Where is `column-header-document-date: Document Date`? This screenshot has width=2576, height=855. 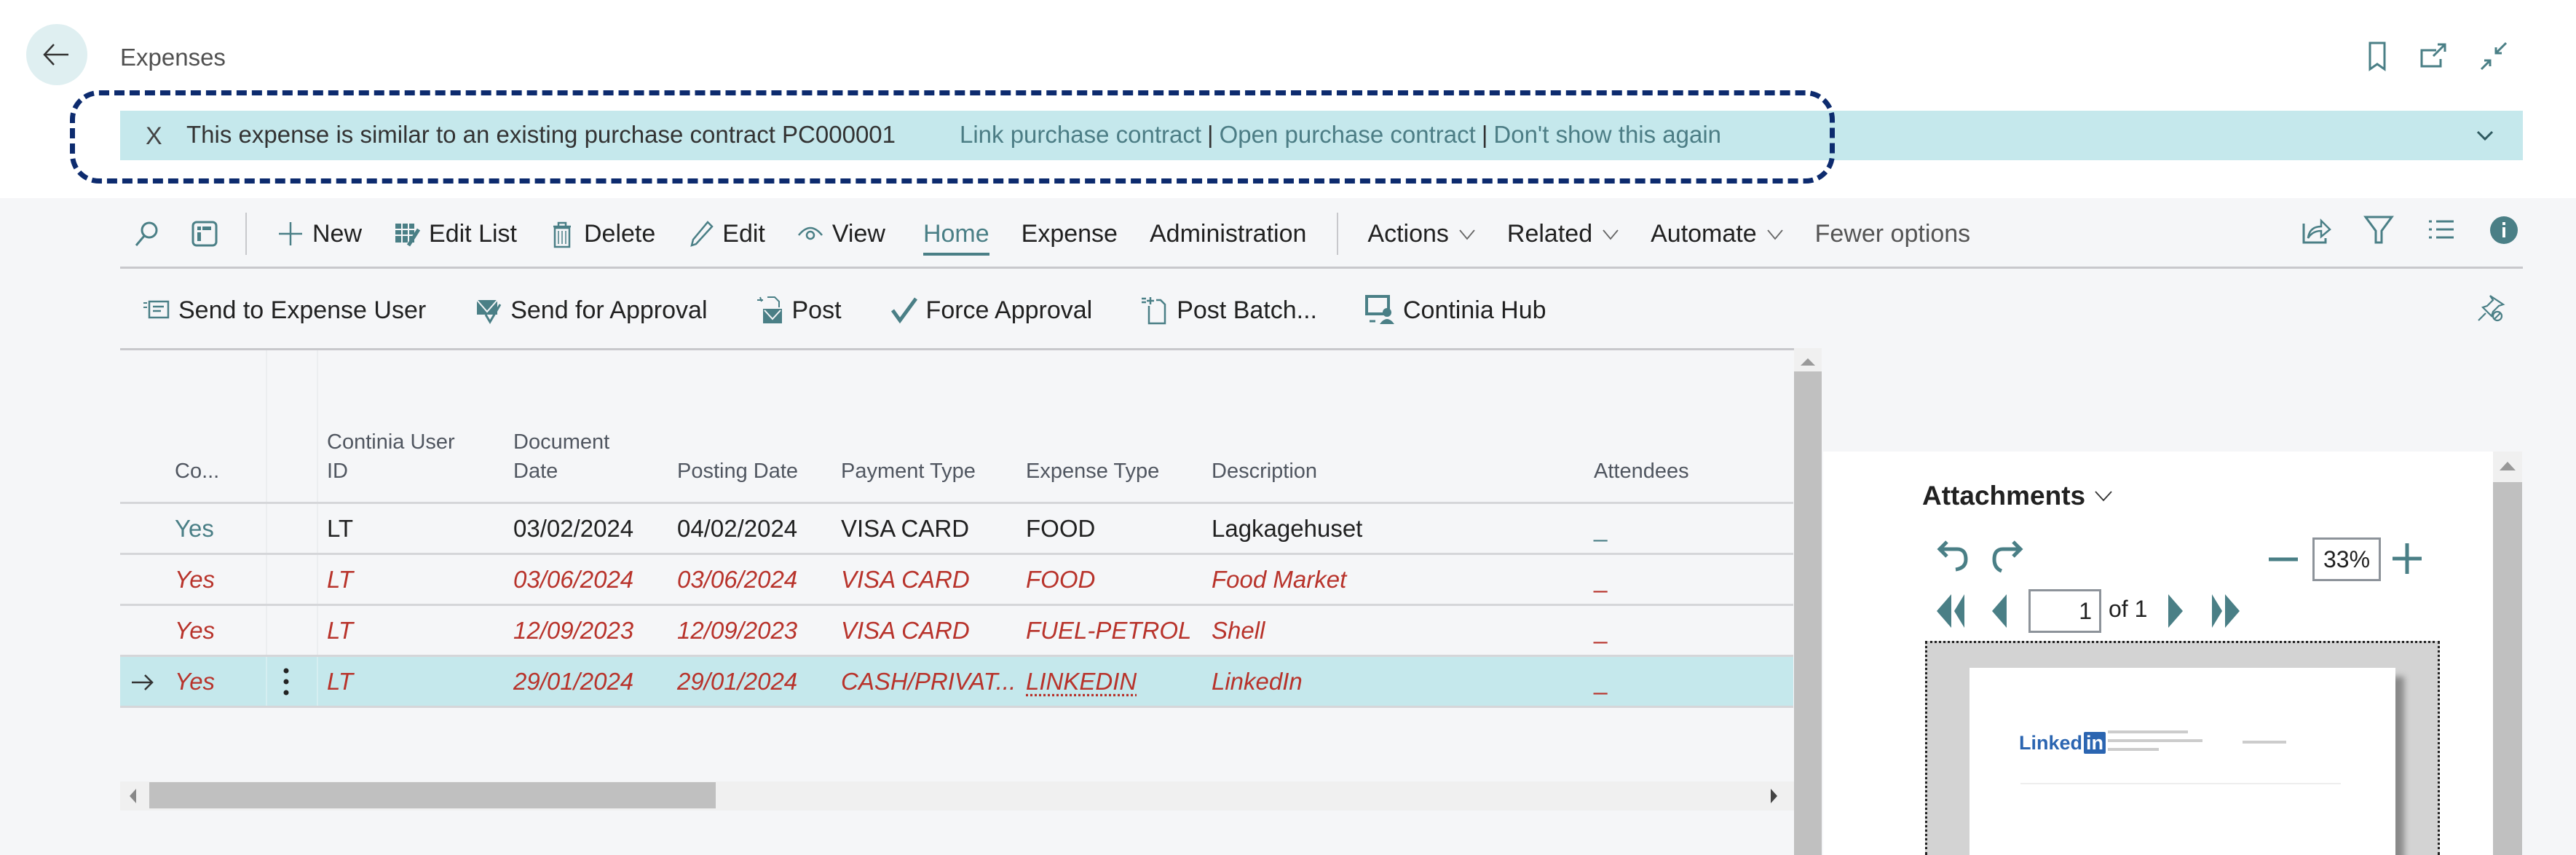 column-header-document-date: Document Date is located at coordinates (561, 457).